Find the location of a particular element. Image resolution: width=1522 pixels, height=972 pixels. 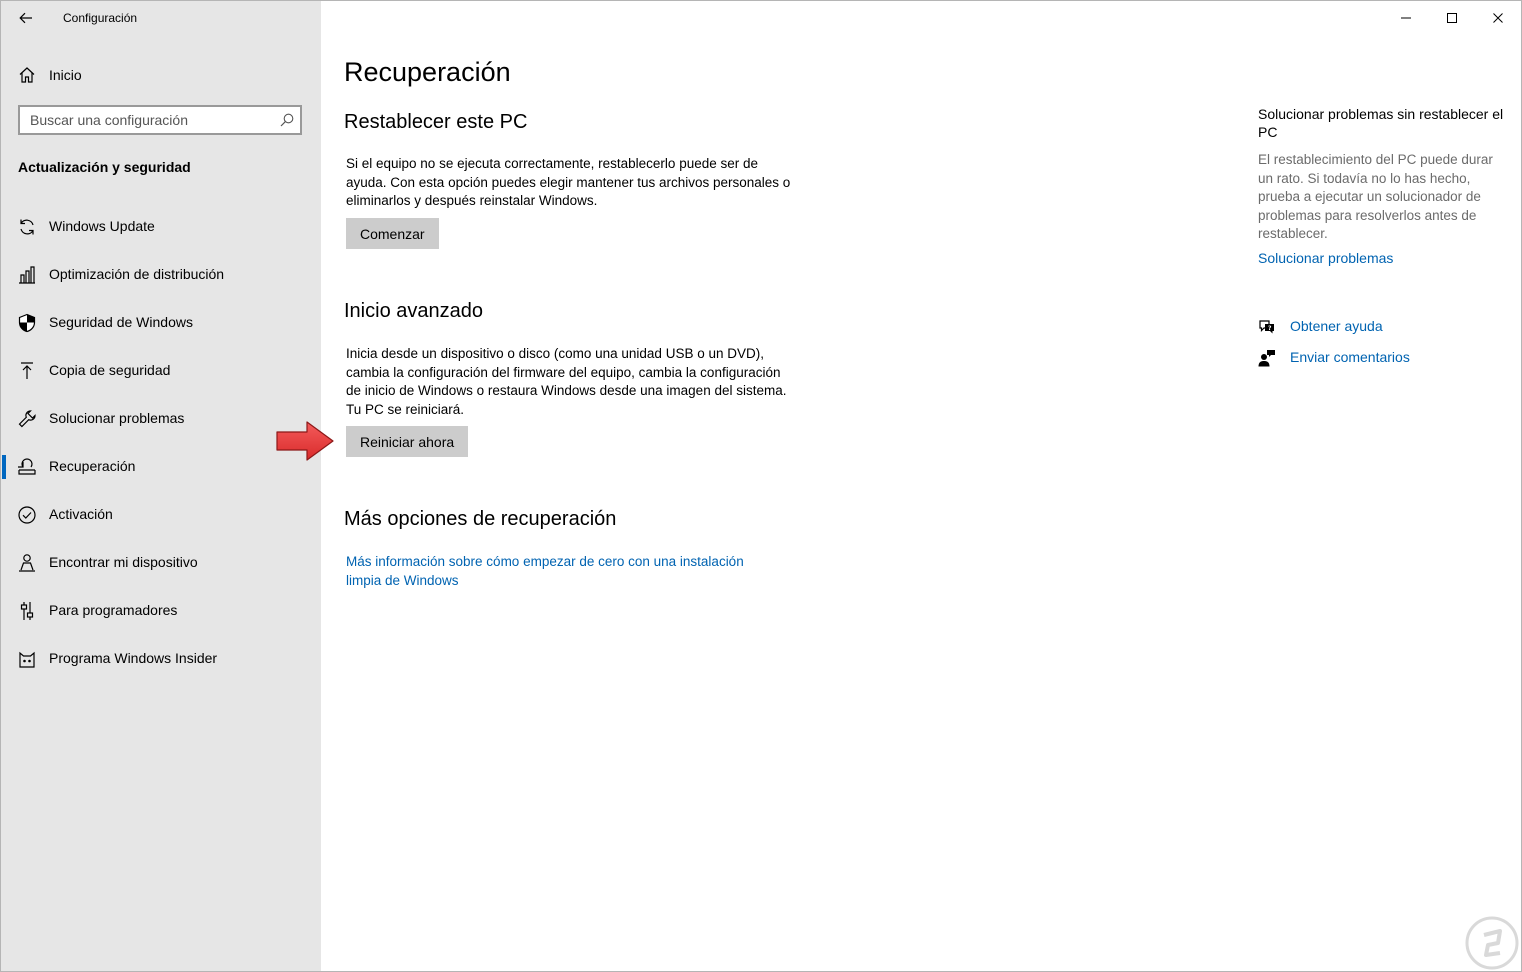

sidebar-item-recovery: Recuperación is located at coordinates (161, 467).